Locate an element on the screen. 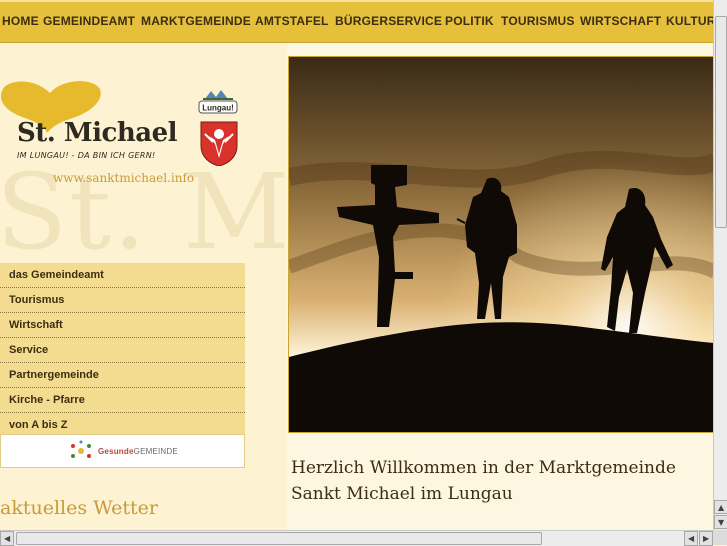 The image size is (727, 546). gesunde-label-part2: GEMEINDE is located at coordinates (155, 451).